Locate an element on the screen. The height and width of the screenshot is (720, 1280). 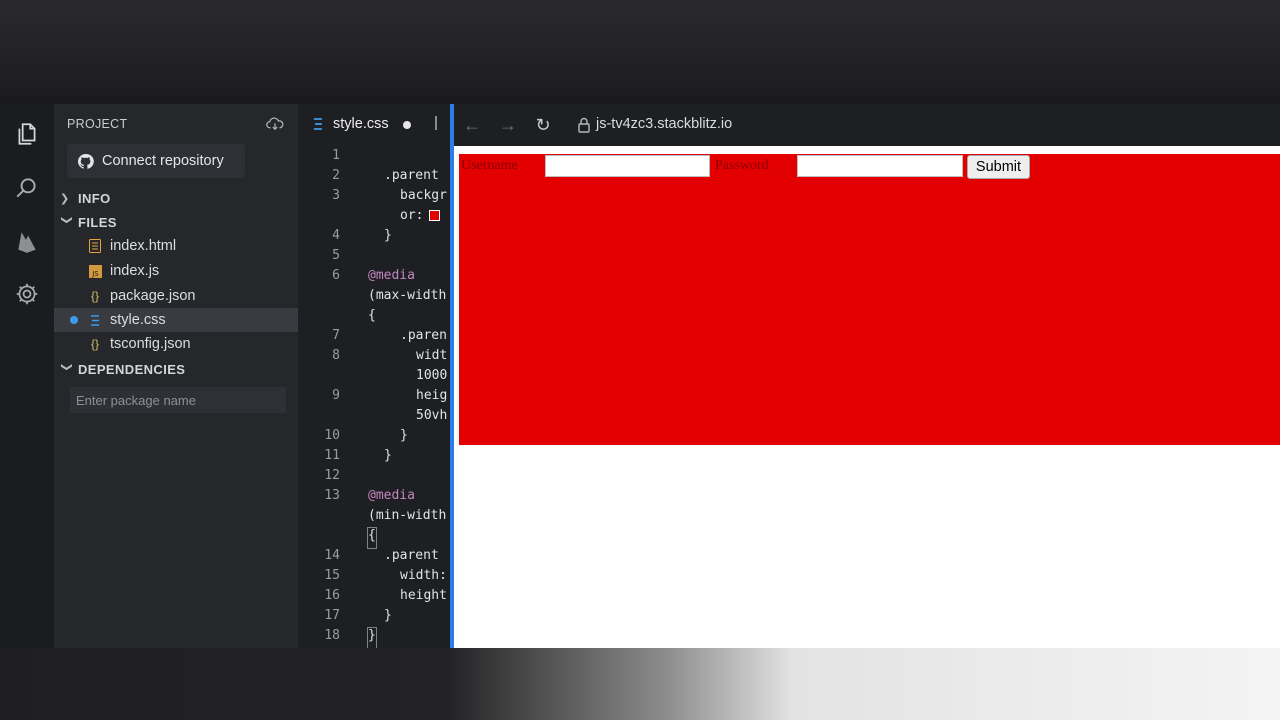
reload-icon: ↻ is located at coordinates (543, 125).